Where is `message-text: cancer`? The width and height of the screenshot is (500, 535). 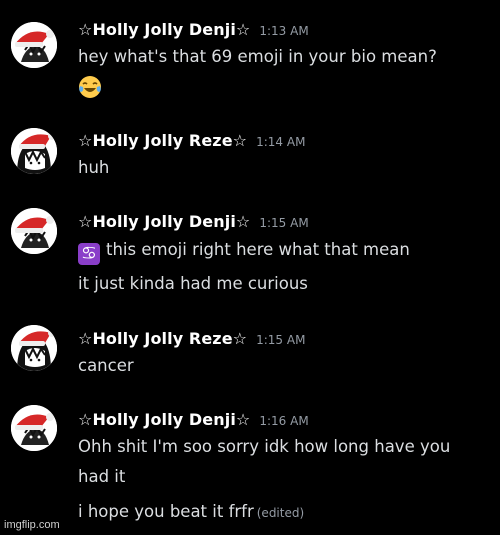
message-text: cancer is located at coordinates (106, 365).